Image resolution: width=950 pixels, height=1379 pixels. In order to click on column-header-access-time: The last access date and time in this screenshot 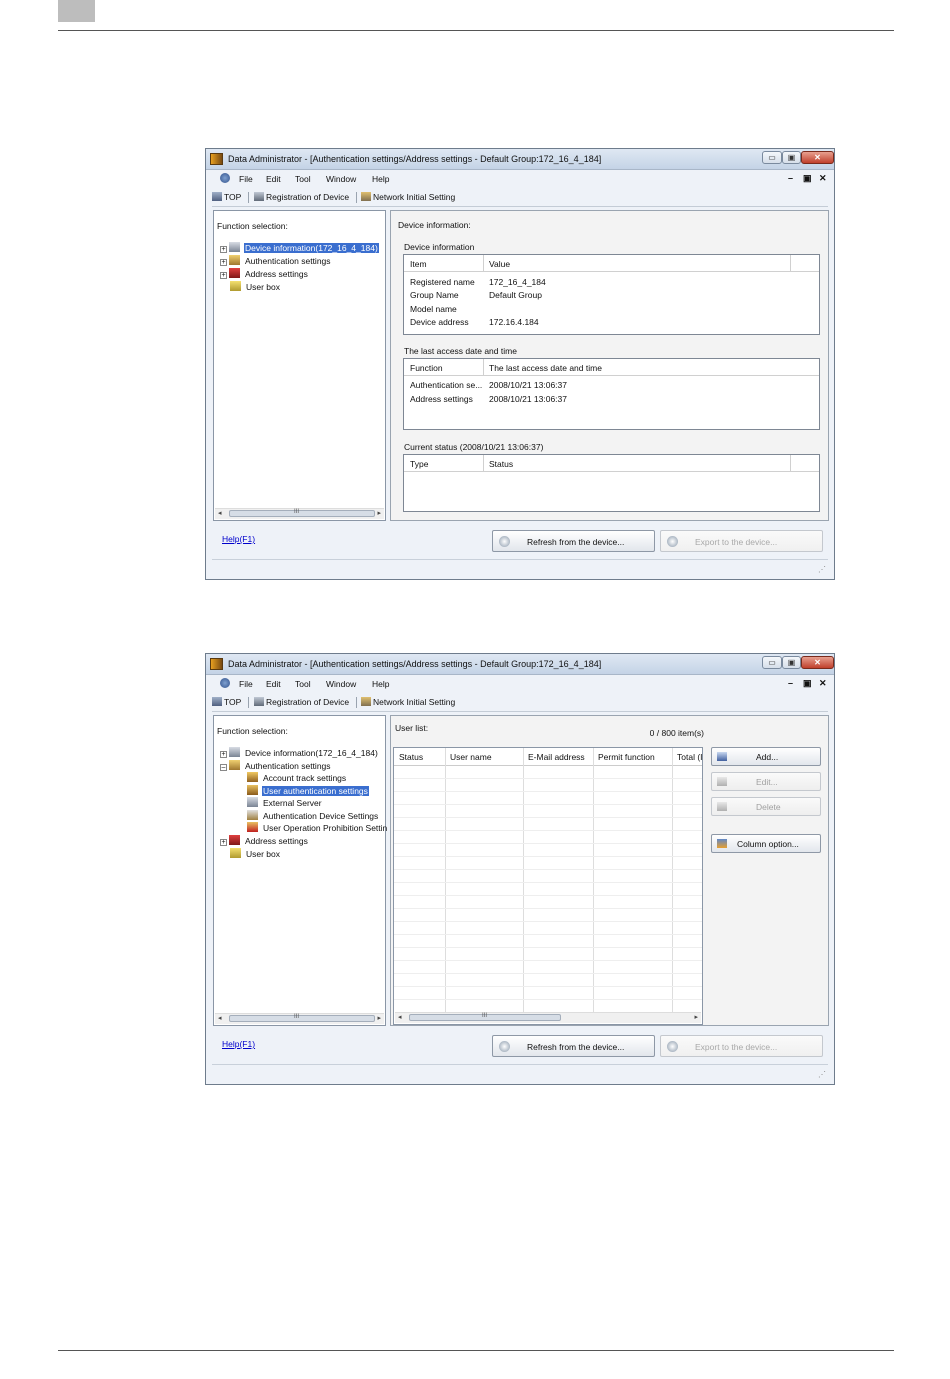, I will do `click(545, 368)`.